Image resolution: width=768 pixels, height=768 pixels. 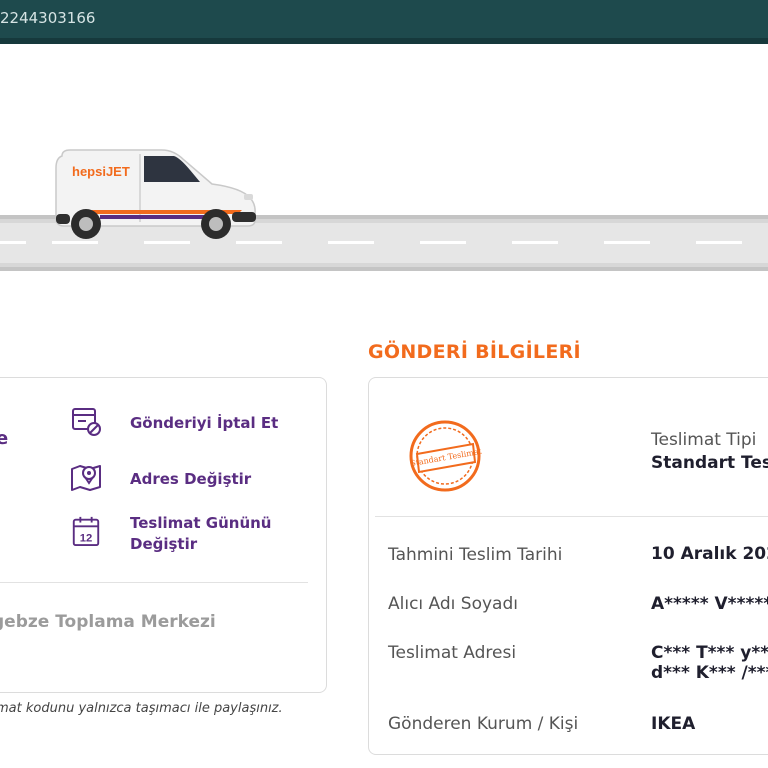 What do you see at coordinates (709, 653) in the screenshot?
I see `delivery-address-line1: C*** T*** y***` at bounding box center [709, 653].